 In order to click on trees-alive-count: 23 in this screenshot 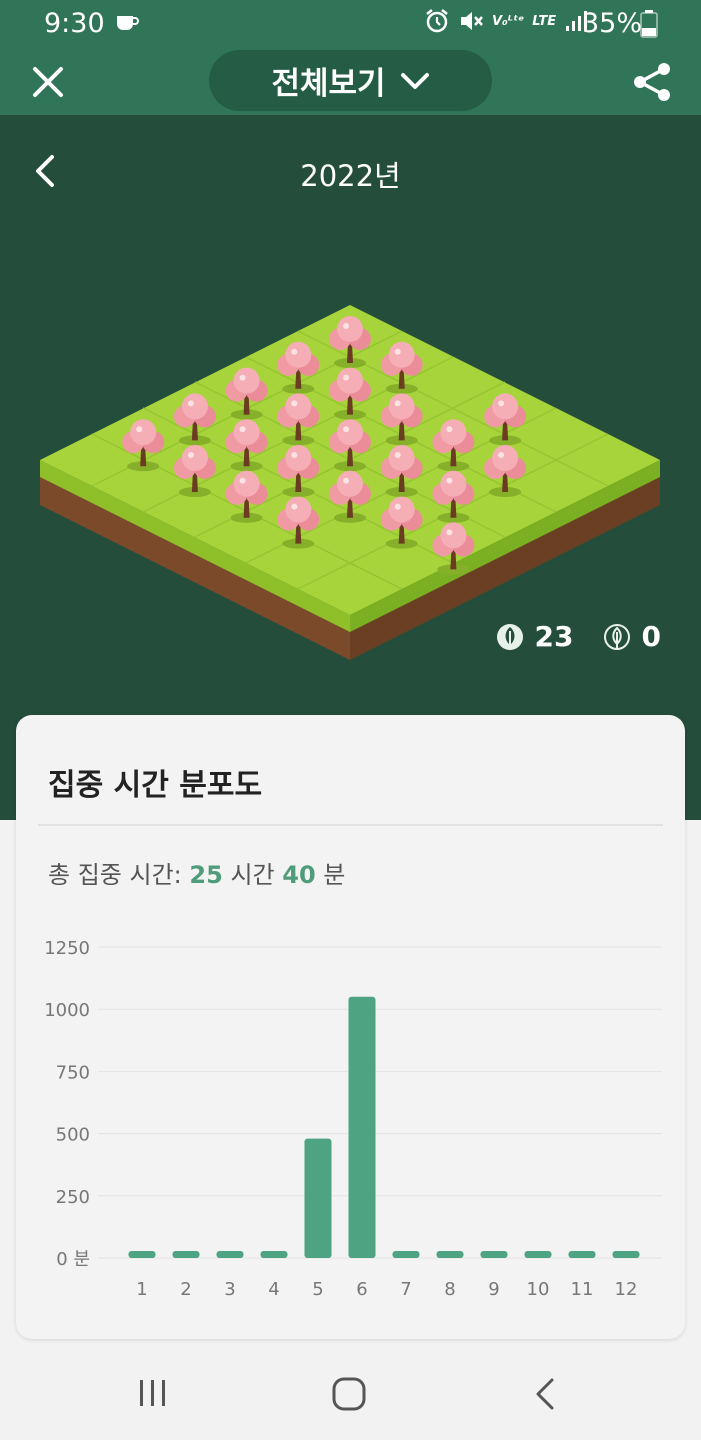, I will do `click(554, 636)`.